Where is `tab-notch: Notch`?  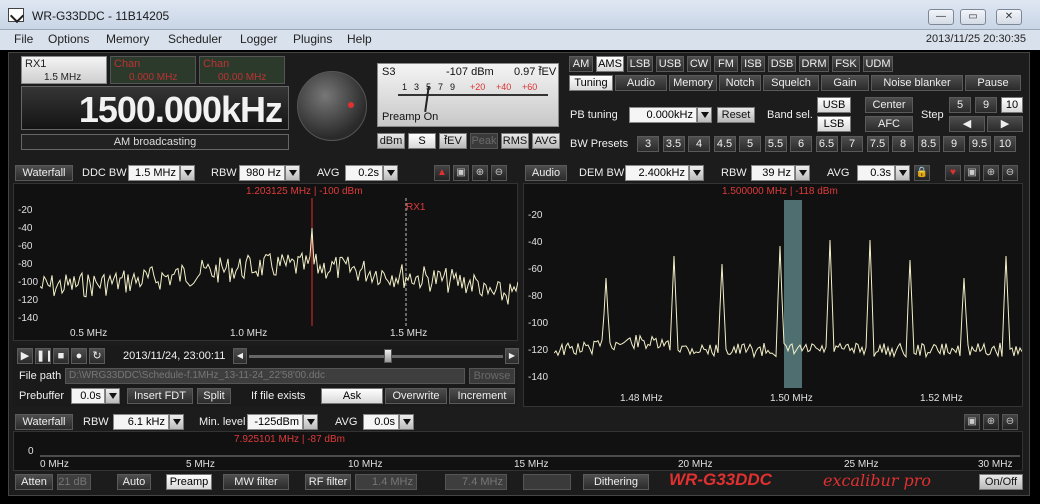
tab-notch: Notch is located at coordinates (740, 83).